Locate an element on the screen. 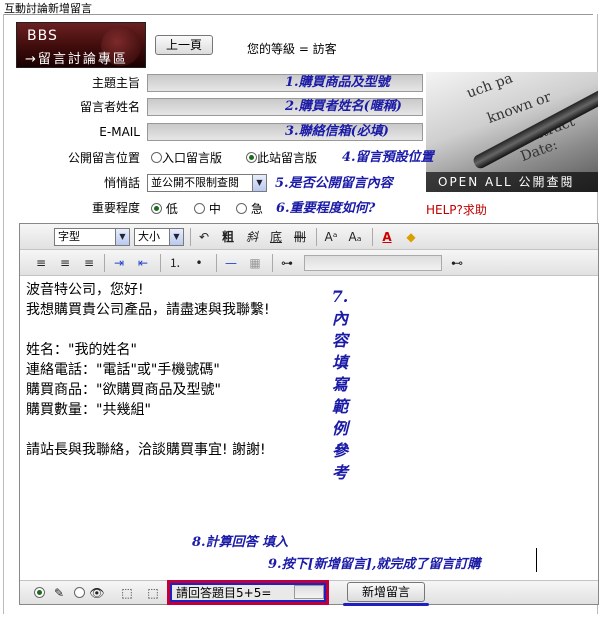  font-select: 字型 ▼ is located at coordinates (92, 237).